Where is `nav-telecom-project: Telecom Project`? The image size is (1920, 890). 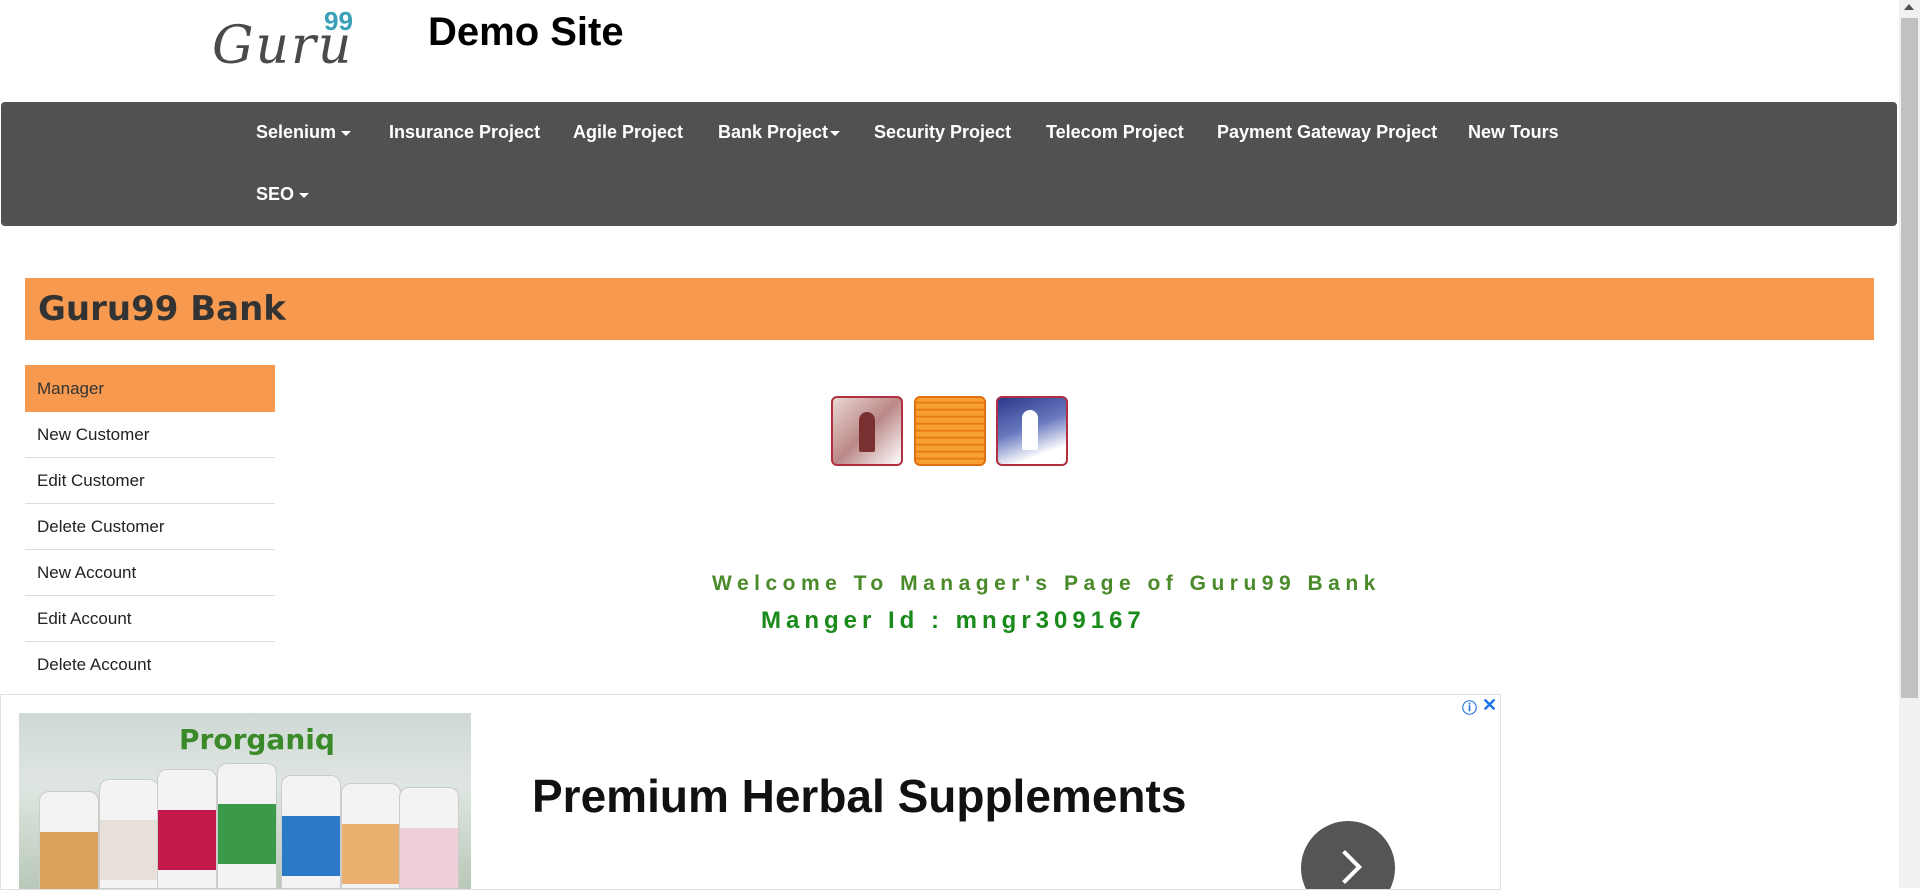
nav-telecom-project: Telecom Project is located at coordinates (1115, 132).